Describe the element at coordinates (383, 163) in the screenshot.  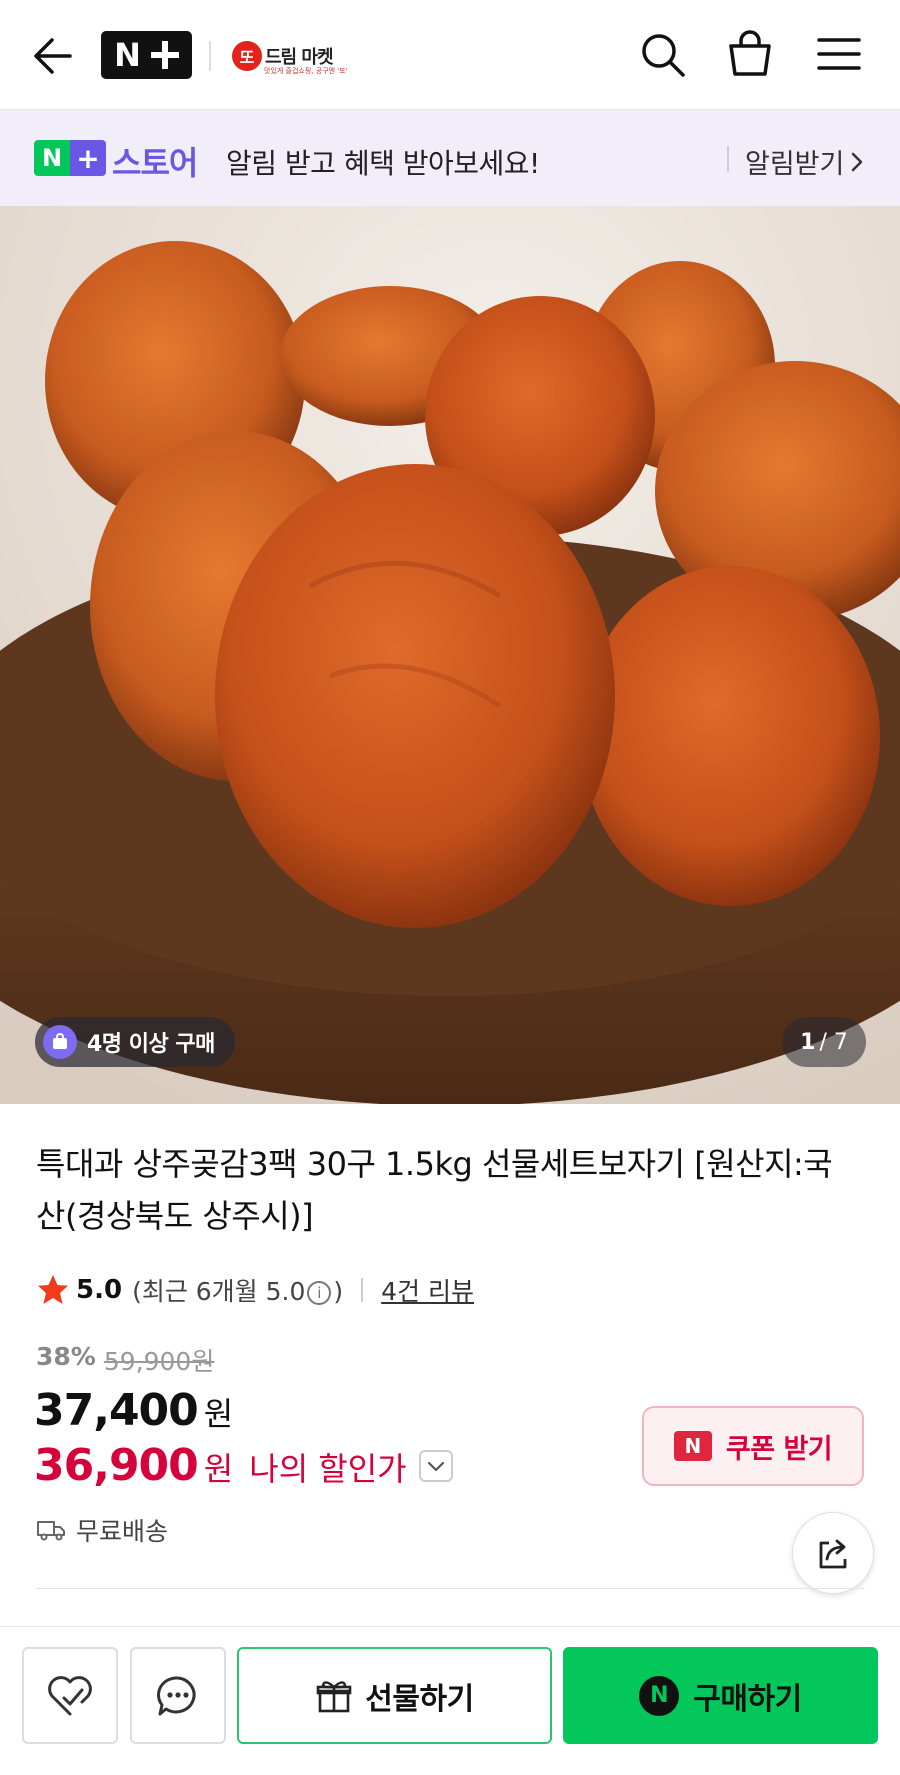
I see `banner-message: 알림 받고 혜택 받아보세요!` at that location.